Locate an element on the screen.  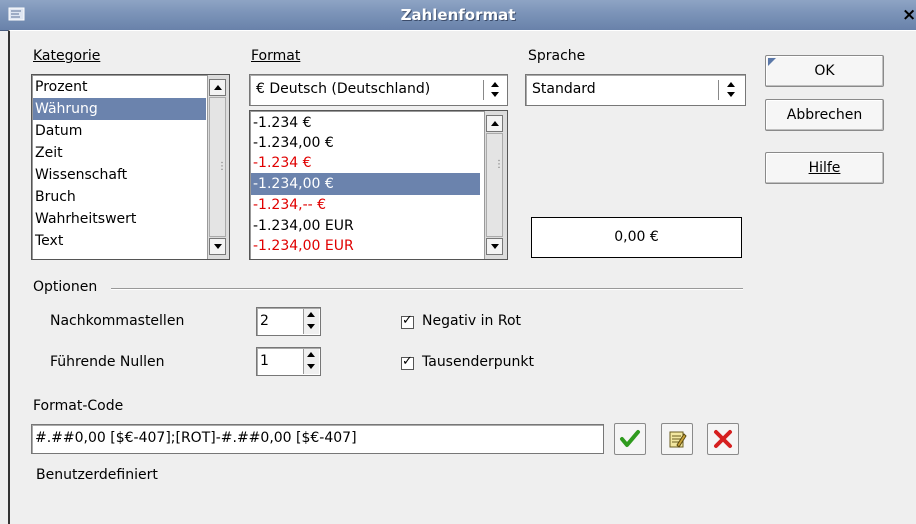
list-item: Währung is located at coordinates (119, 109).